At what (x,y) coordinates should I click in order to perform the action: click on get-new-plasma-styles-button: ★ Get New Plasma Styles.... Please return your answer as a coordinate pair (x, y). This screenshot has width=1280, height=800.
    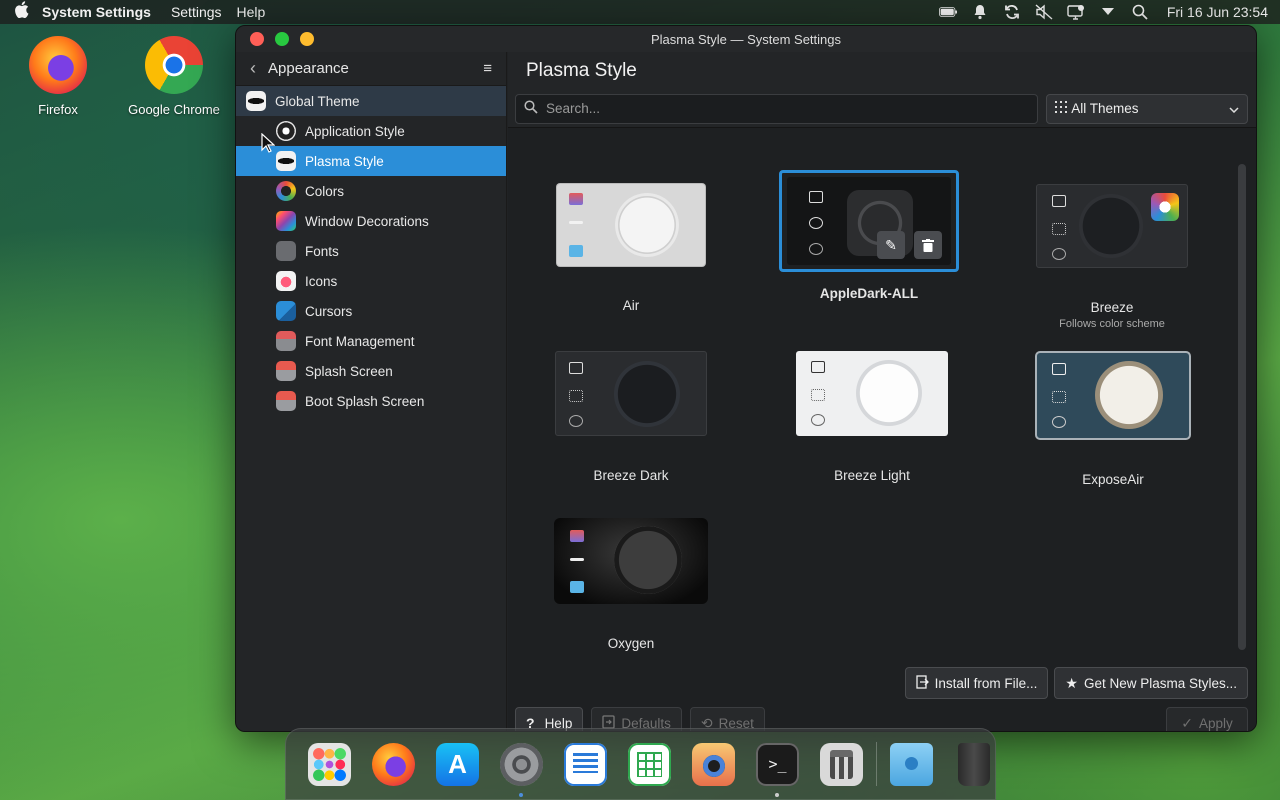
    Looking at the image, I should click on (1151, 683).